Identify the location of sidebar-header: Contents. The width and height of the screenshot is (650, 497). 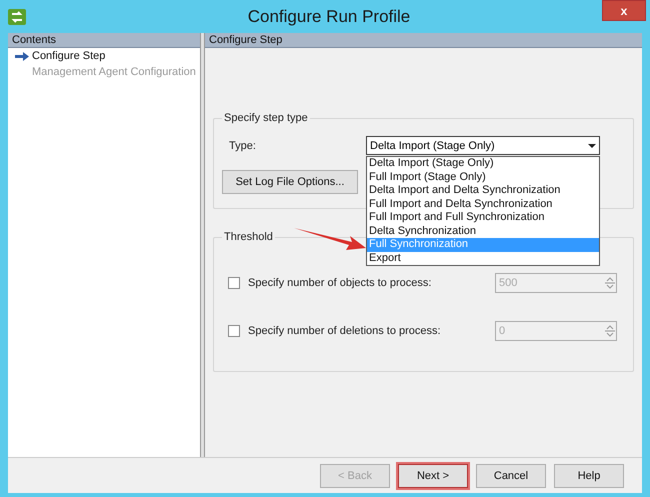
(104, 40).